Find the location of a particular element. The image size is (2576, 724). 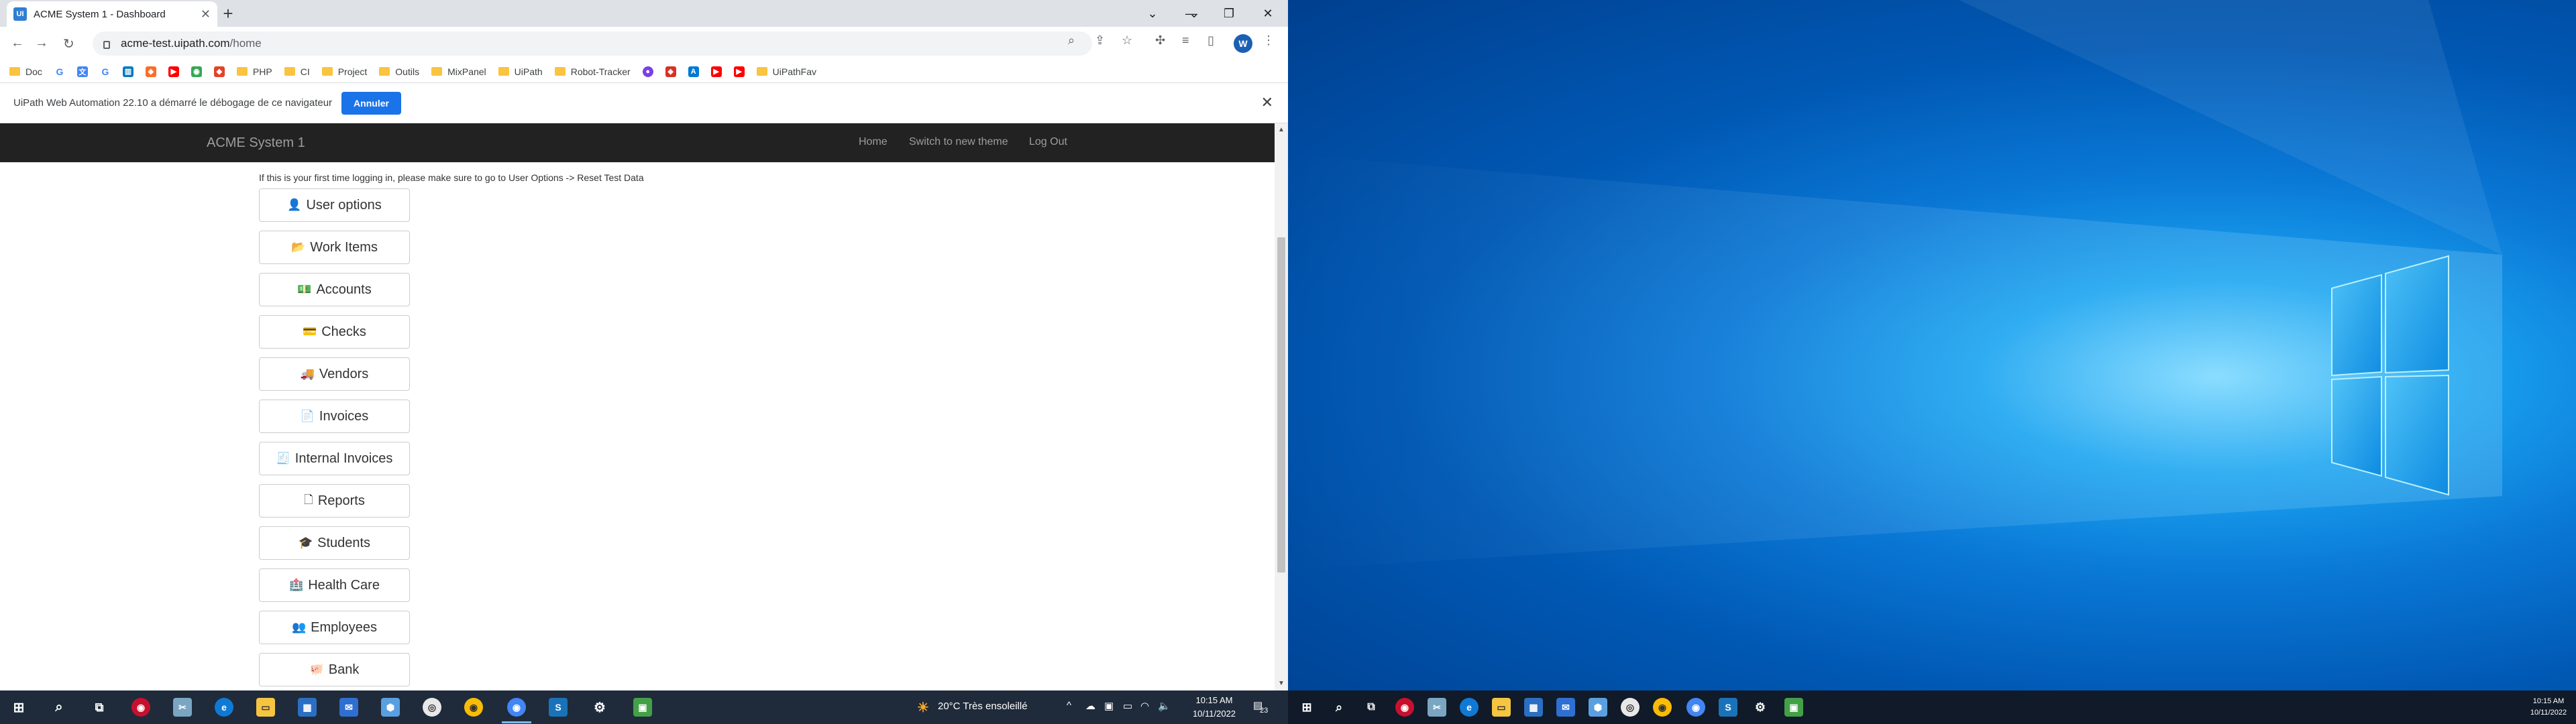

minimize-icon: — is located at coordinates (1191, 13).